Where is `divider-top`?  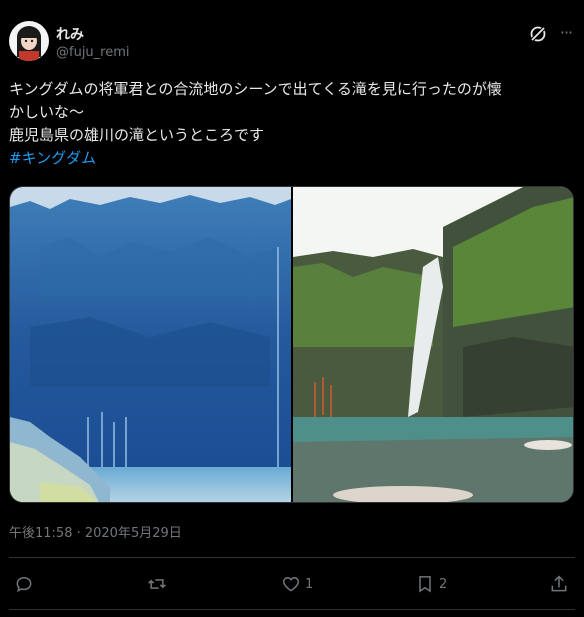
divider-top is located at coordinates (292, 557).